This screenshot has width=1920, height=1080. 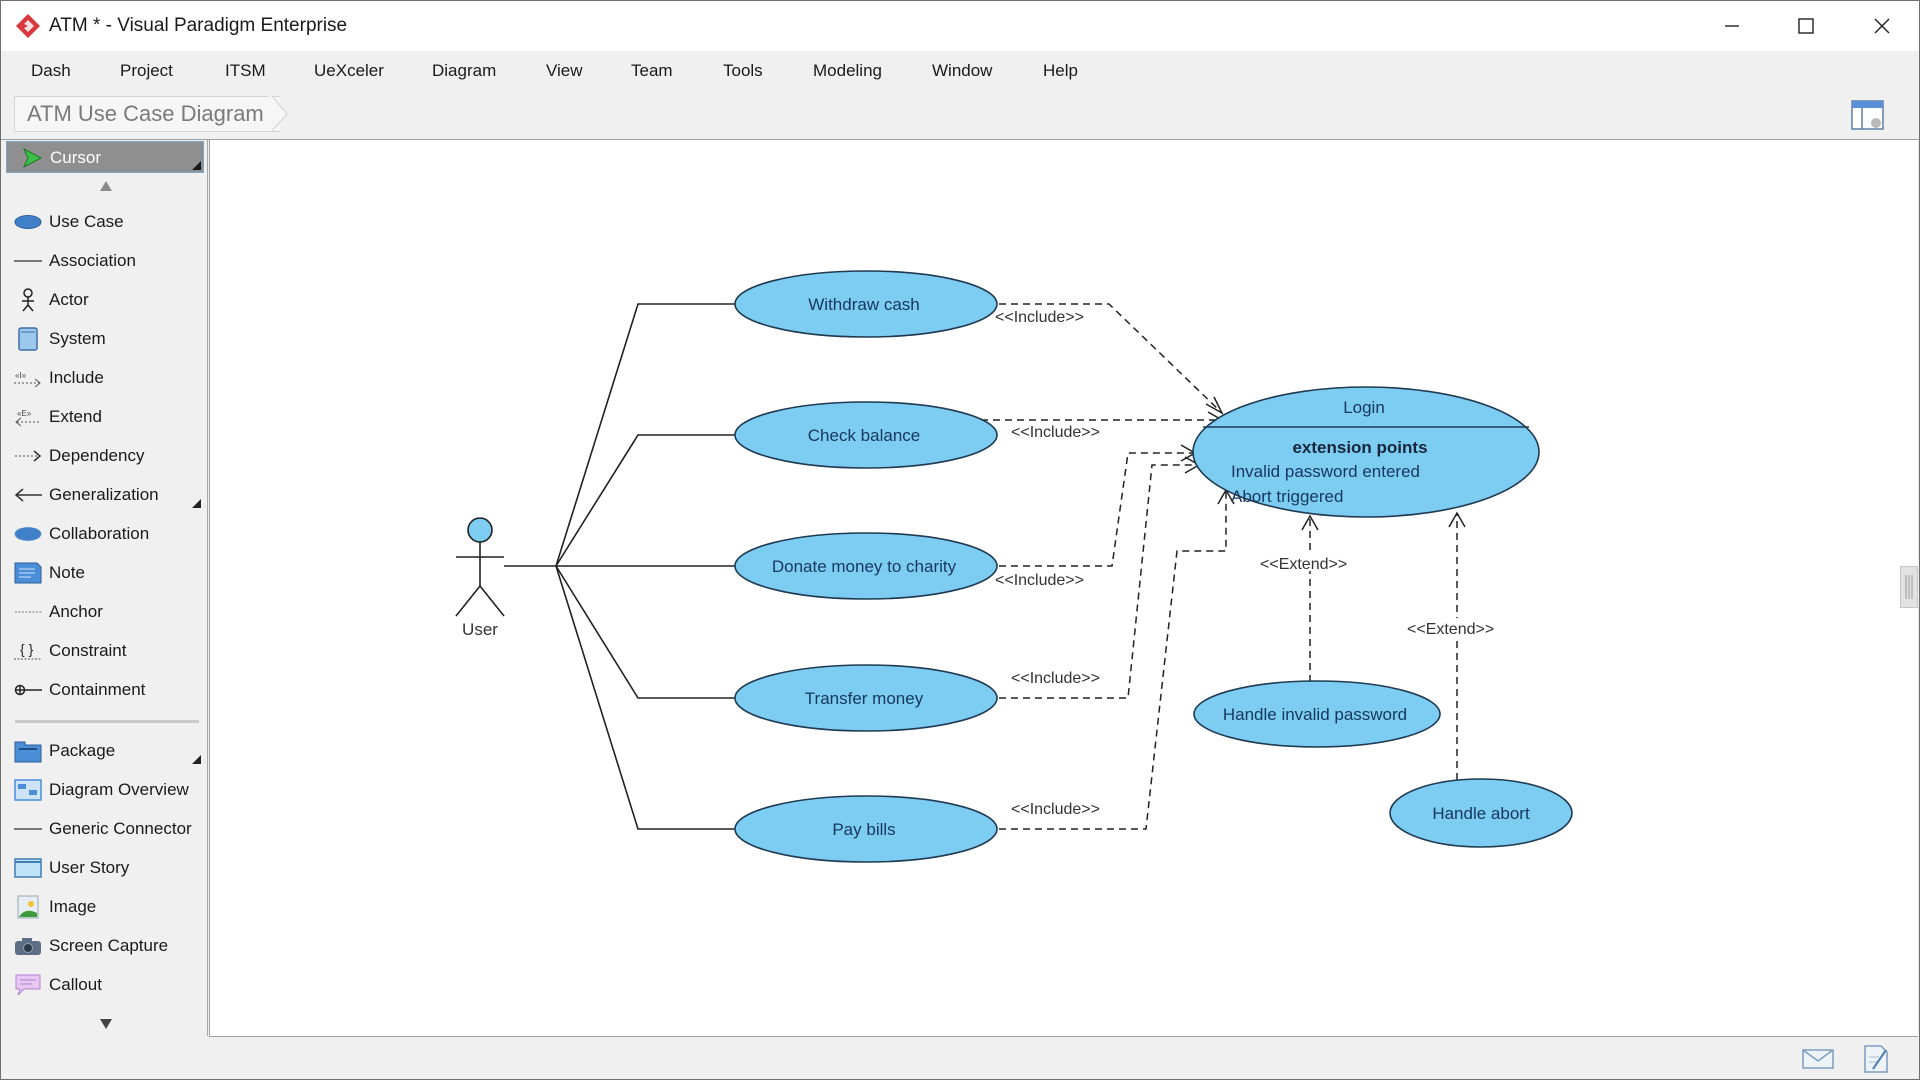 I want to click on actor-icon, so click(x=28, y=300).